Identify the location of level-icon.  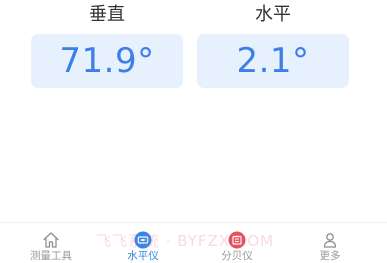
(143, 240).